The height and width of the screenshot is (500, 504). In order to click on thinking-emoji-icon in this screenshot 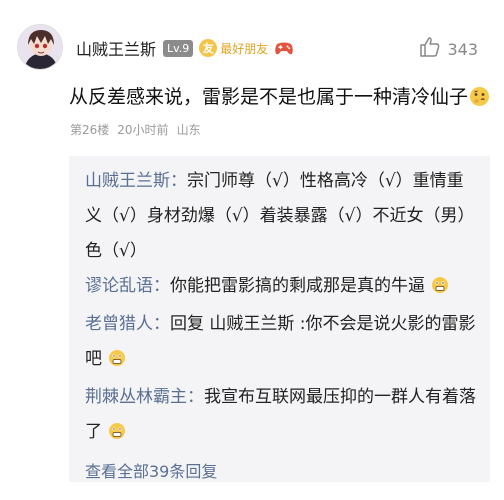, I will do `click(479, 100)`.